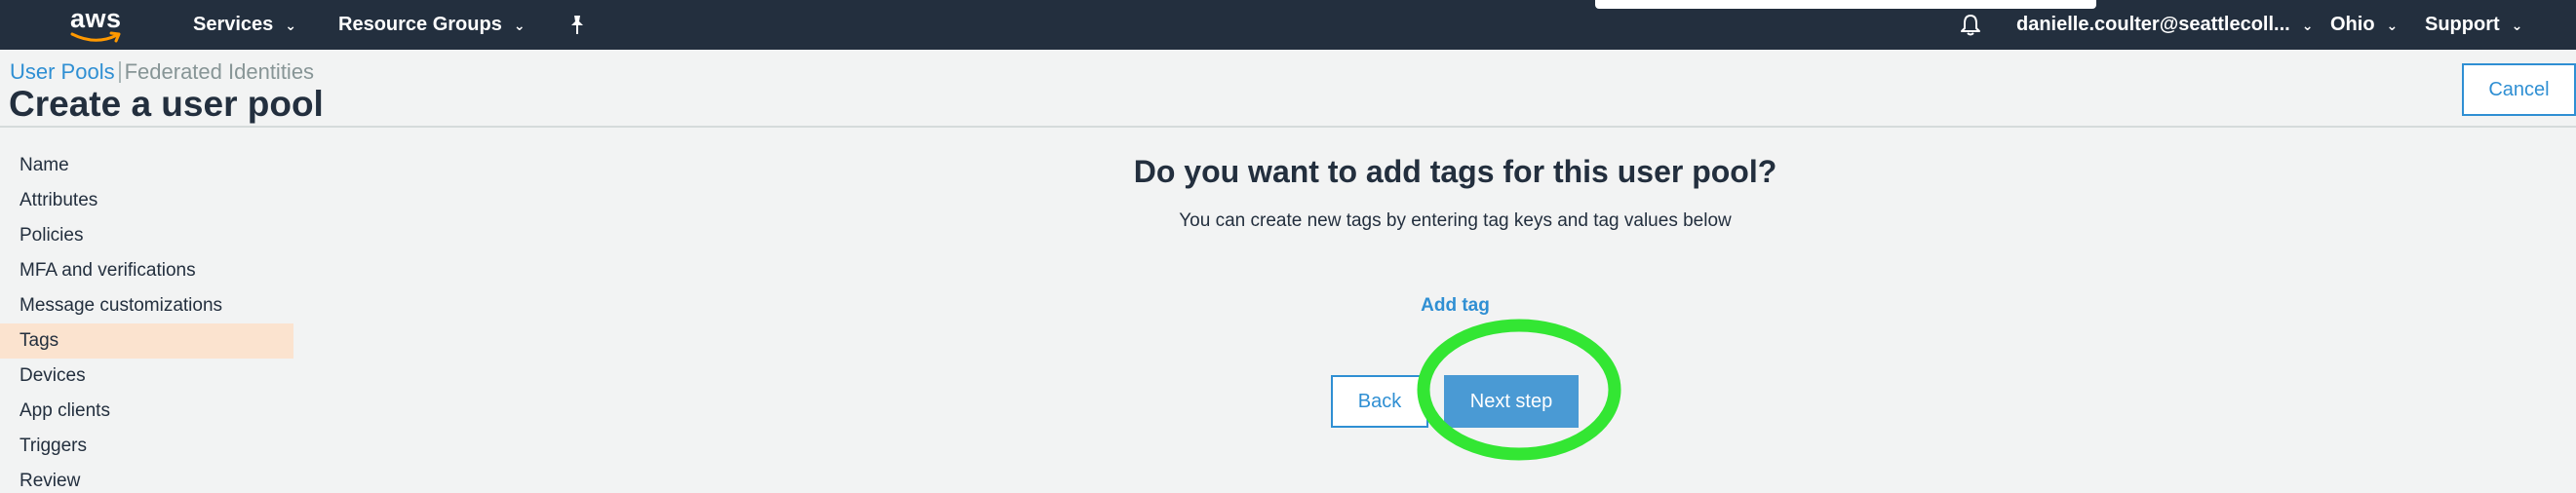  I want to click on resource-groups-menu: Resource Groups ⌄, so click(432, 25).